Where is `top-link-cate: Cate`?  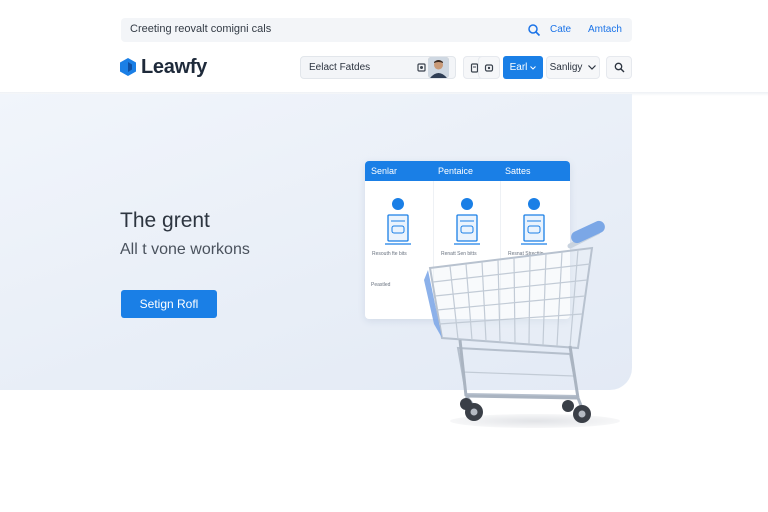
top-link-cate: Cate is located at coordinates (560, 29).